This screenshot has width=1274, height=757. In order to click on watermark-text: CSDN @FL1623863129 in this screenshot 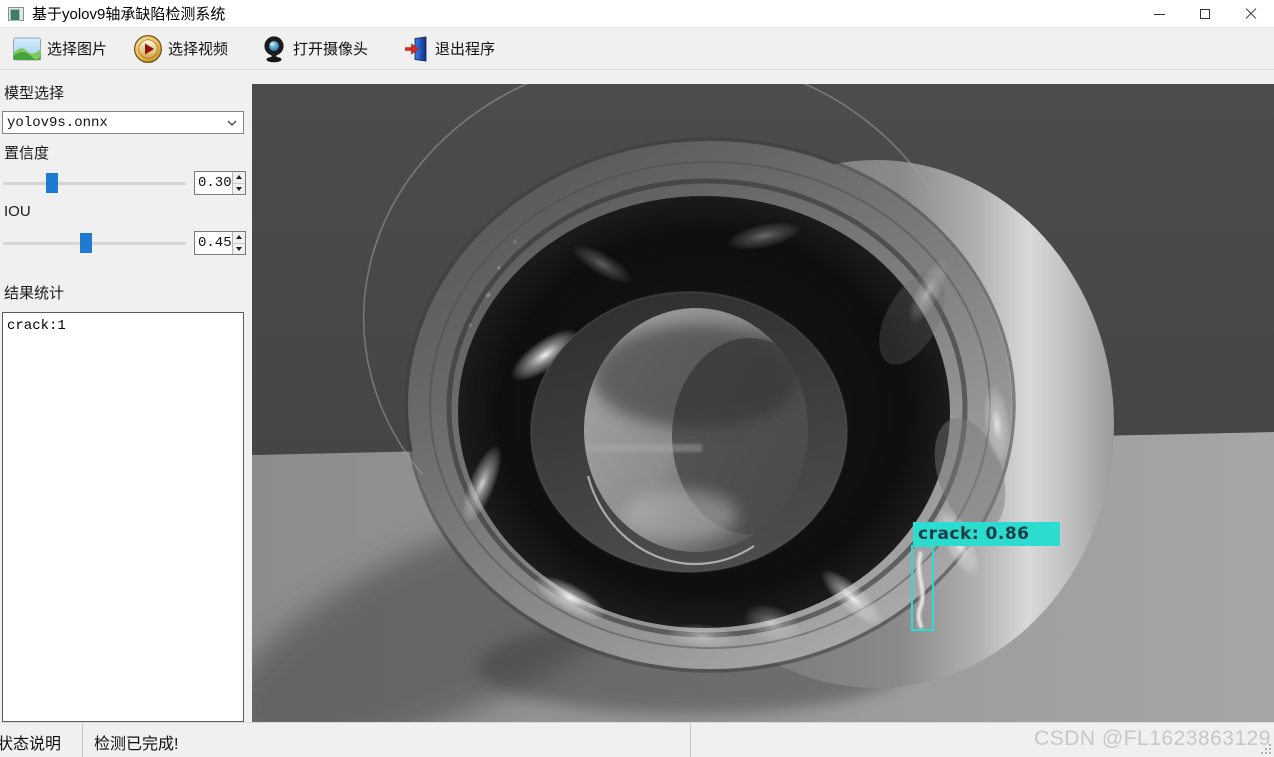, I will do `click(1152, 738)`.